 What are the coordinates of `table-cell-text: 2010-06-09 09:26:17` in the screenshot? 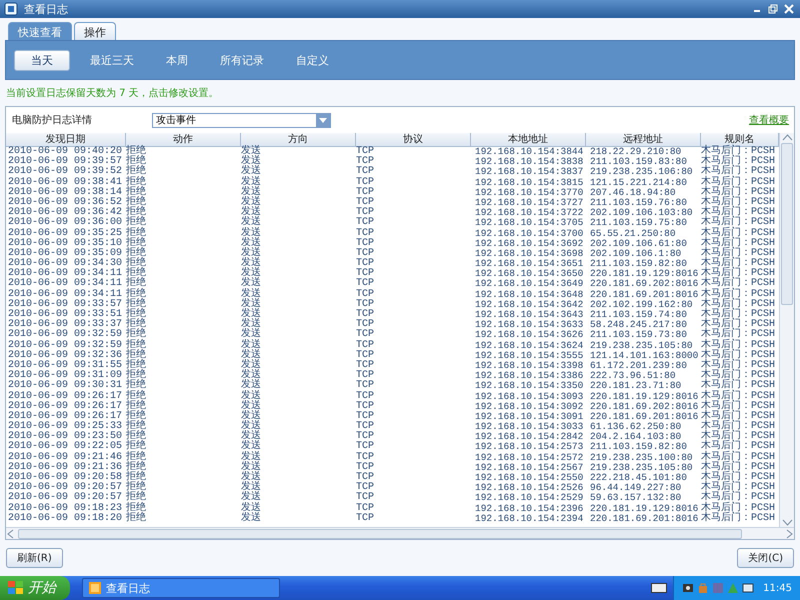 It's located at (65, 397).